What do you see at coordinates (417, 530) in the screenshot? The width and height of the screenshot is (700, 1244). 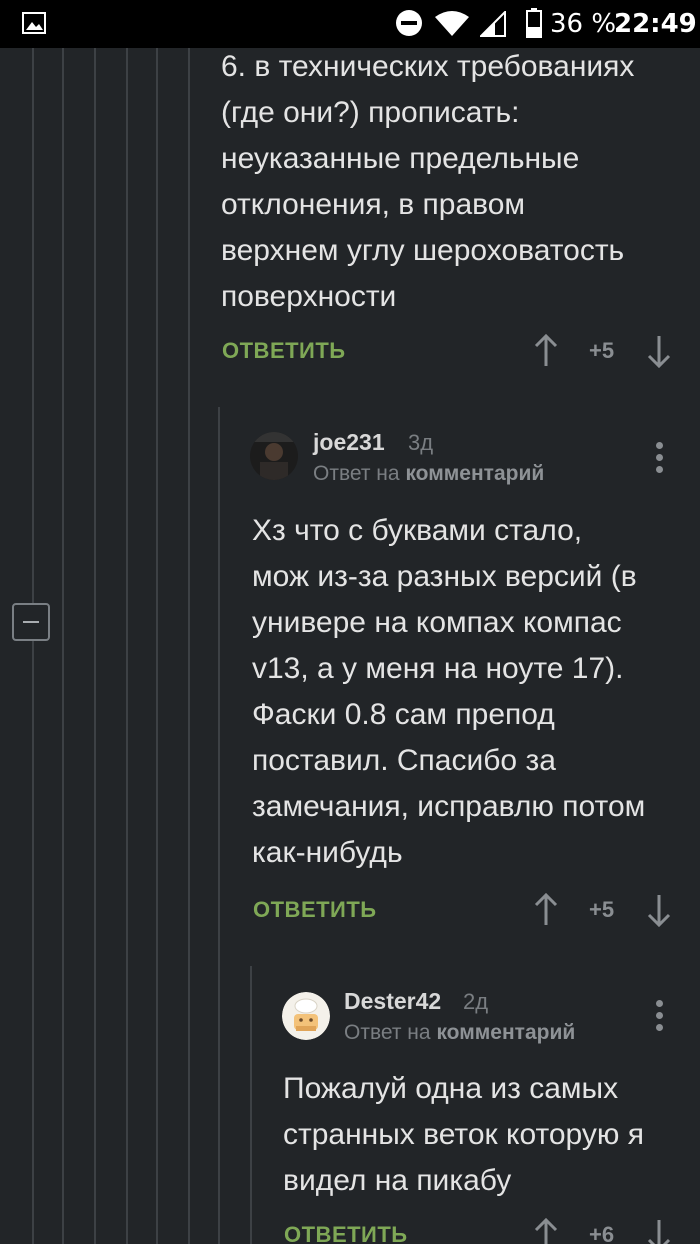 I see `comment-line: Хз что с буквами стало,` at bounding box center [417, 530].